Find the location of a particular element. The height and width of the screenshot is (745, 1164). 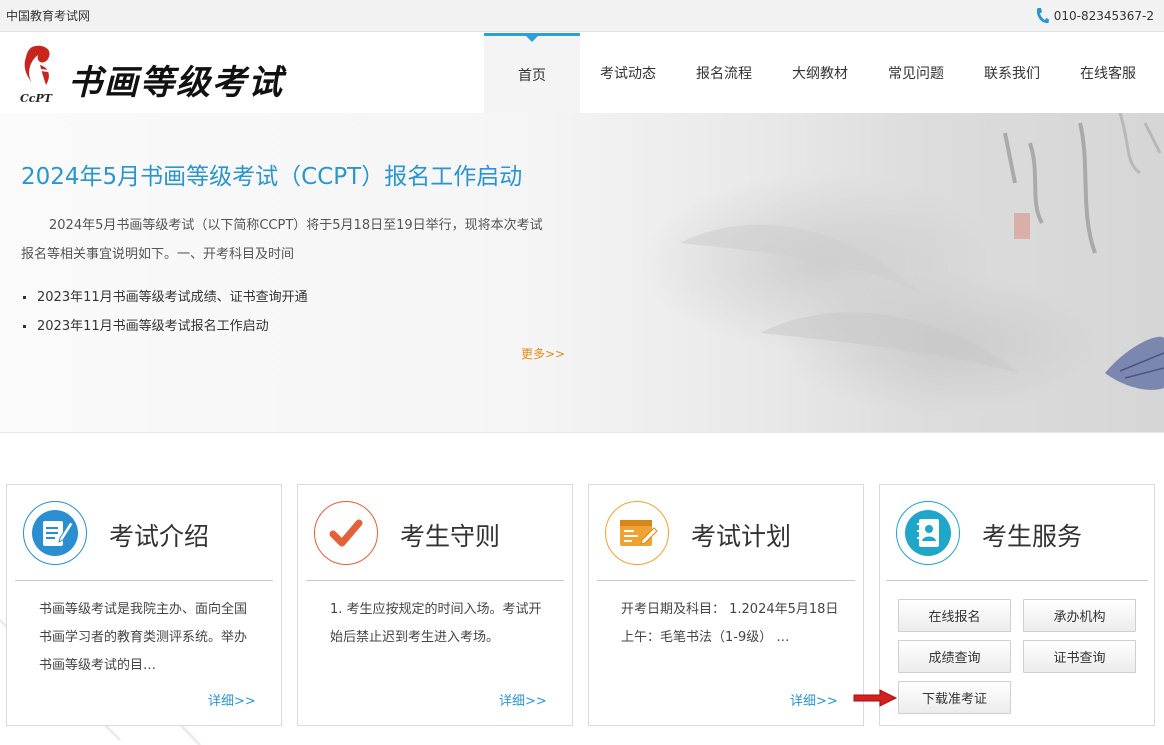

card-candidate-services: 考生服务 在线报名 承办机构 成绩查询 证书查询 下载准考证 is located at coordinates (1017, 605).